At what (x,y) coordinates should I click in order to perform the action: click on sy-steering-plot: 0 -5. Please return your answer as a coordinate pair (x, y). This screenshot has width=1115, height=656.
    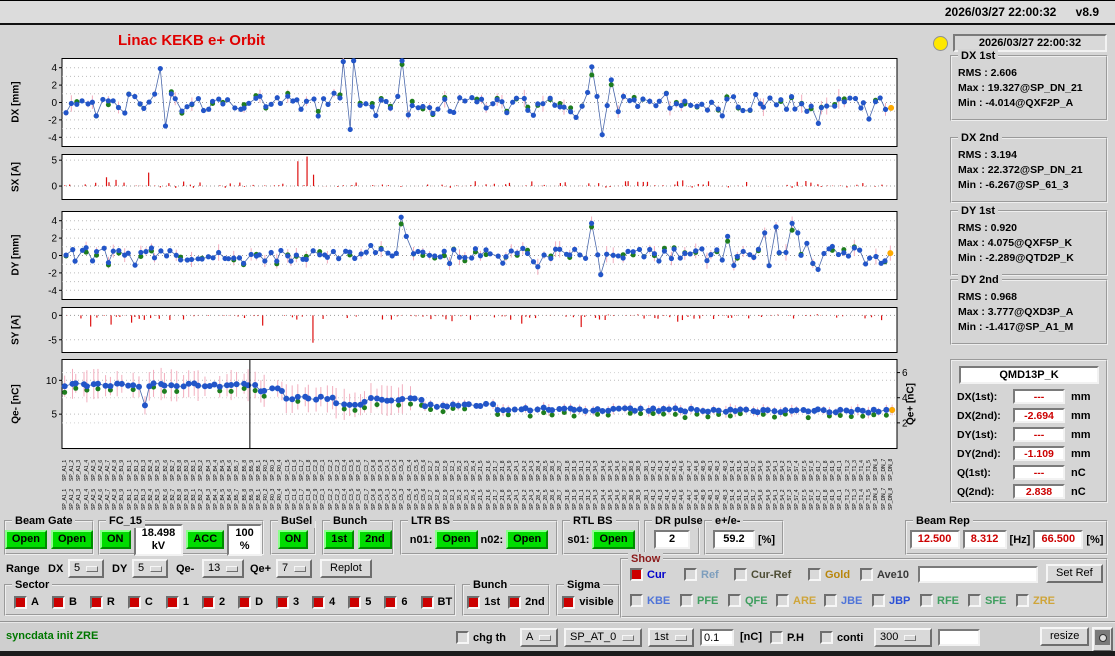
    Looking at the image, I should click on (478, 330).